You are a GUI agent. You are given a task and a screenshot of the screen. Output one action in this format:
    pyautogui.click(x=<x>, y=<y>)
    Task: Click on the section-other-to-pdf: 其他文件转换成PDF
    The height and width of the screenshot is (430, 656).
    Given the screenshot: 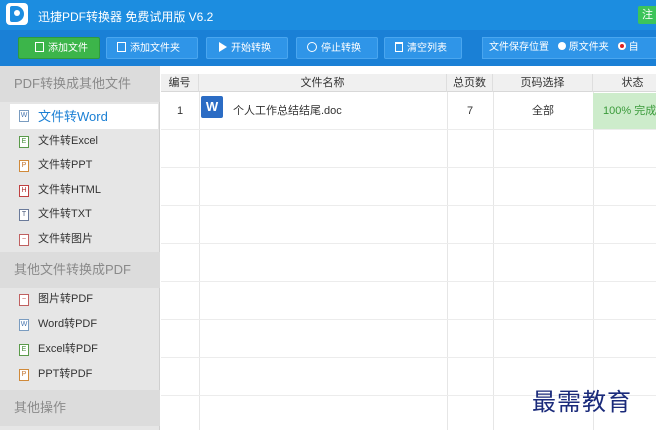 What is the action you would take?
    pyautogui.click(x=80, y=270)
    